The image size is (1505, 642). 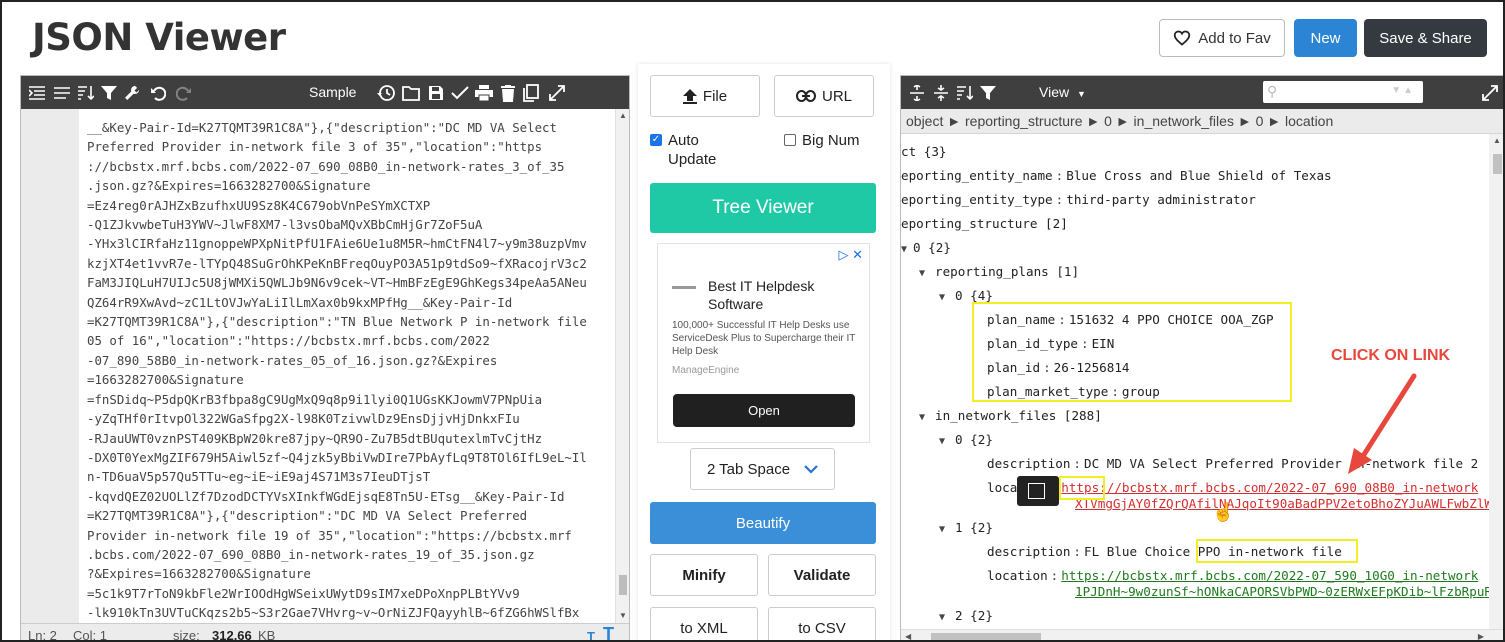 I want to click on code-line: ?&Expires=1663282700&Signature, so click(x=352, y=573).